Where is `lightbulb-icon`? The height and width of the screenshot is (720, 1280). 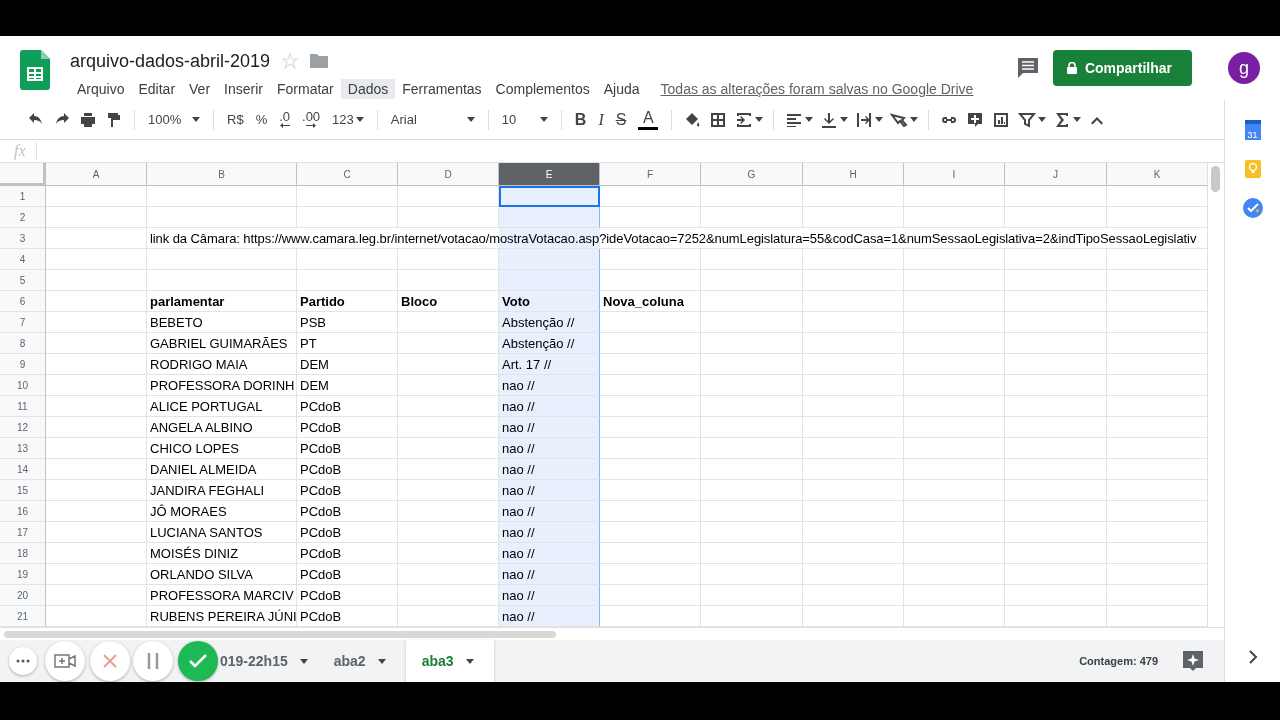 lightbulb-icon is located at coordinates (1252, 169).